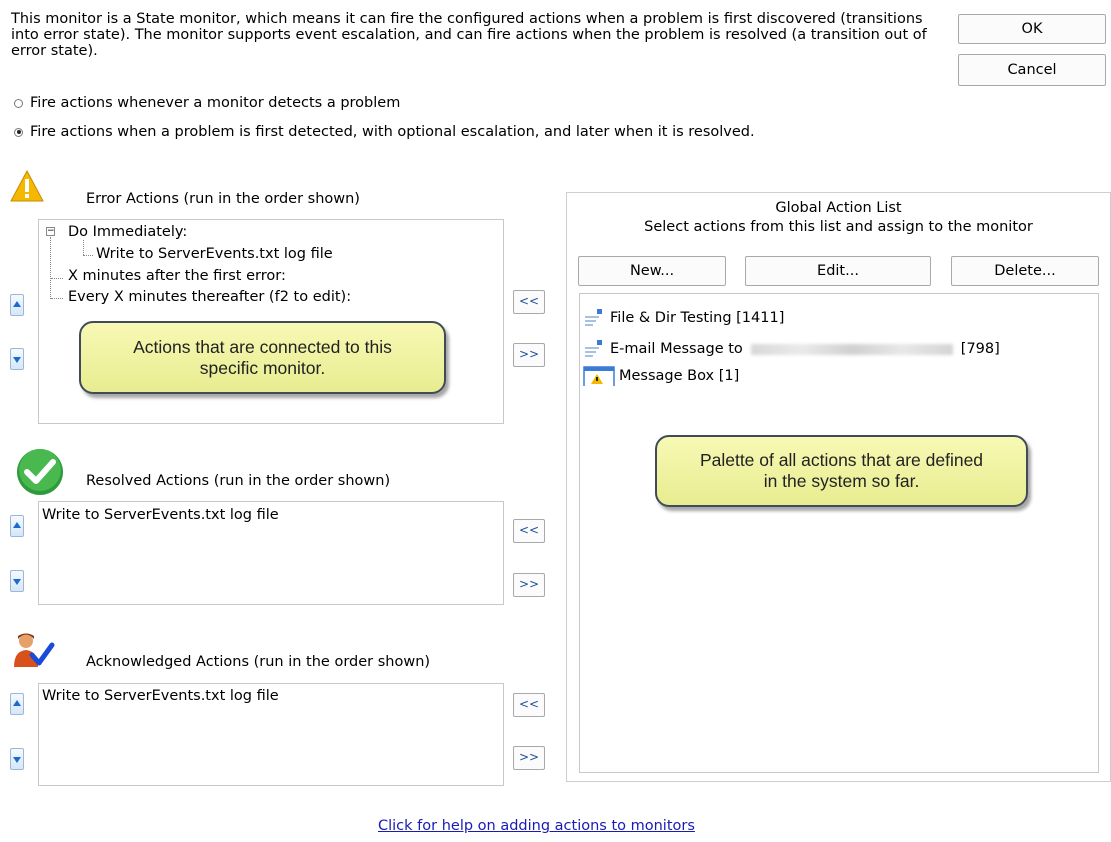  I want to click on tree-node-do-immediately: Do Immediately:, so click(127, 232).